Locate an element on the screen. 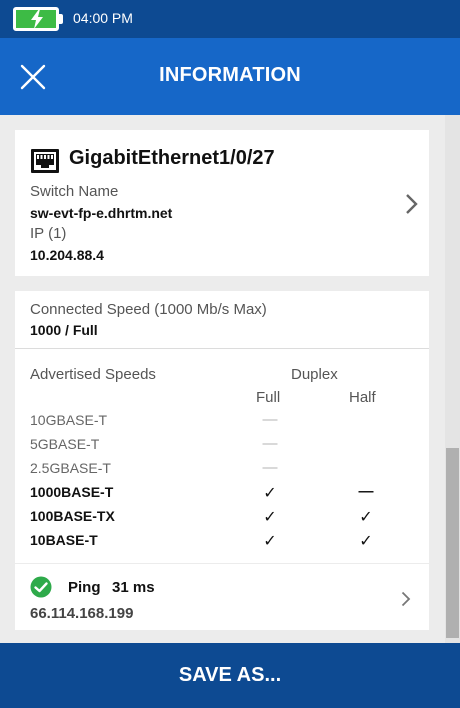 This screenshot has width=460, height=708. check-circle-icon is located at coordinates (41, 587).